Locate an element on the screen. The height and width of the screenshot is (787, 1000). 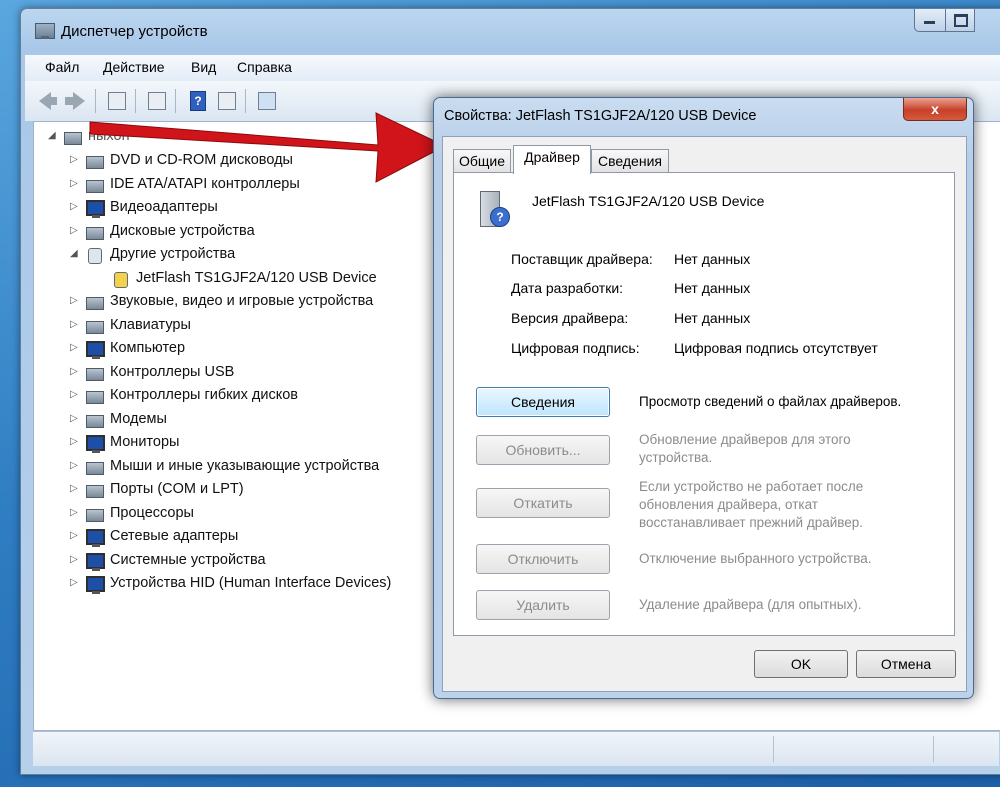
driver-details-button: Сведения is located at coordinates (543, 402).